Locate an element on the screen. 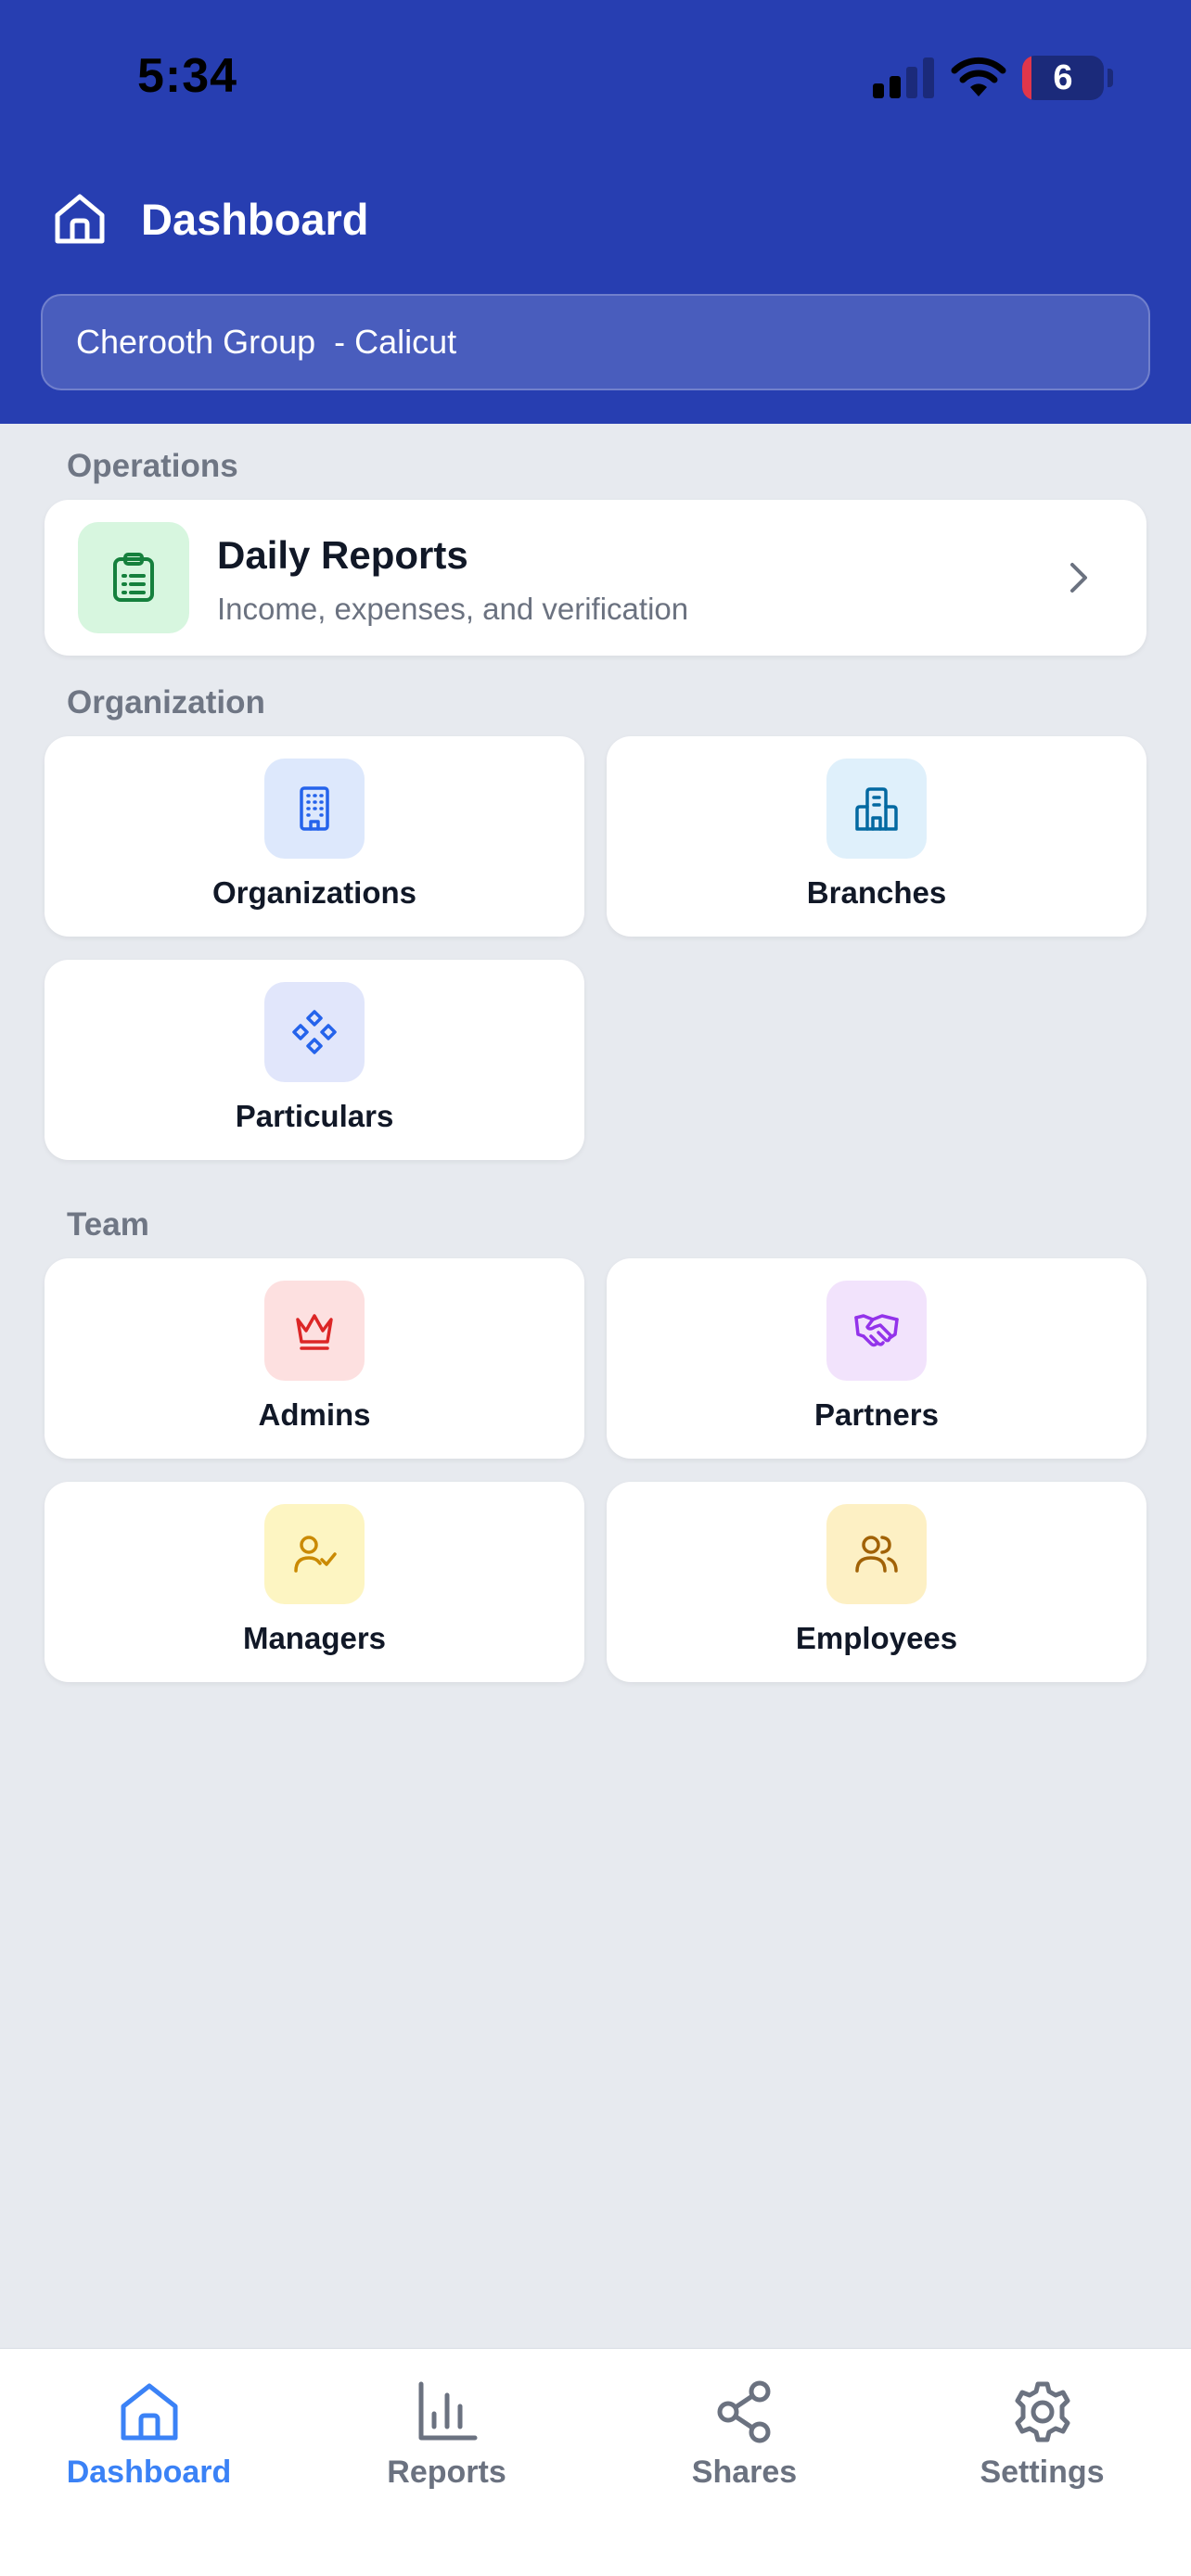 This screenshot has height=2576, width=1191. nav-item-settings: Settings is located at coordinates (1042, 2448).